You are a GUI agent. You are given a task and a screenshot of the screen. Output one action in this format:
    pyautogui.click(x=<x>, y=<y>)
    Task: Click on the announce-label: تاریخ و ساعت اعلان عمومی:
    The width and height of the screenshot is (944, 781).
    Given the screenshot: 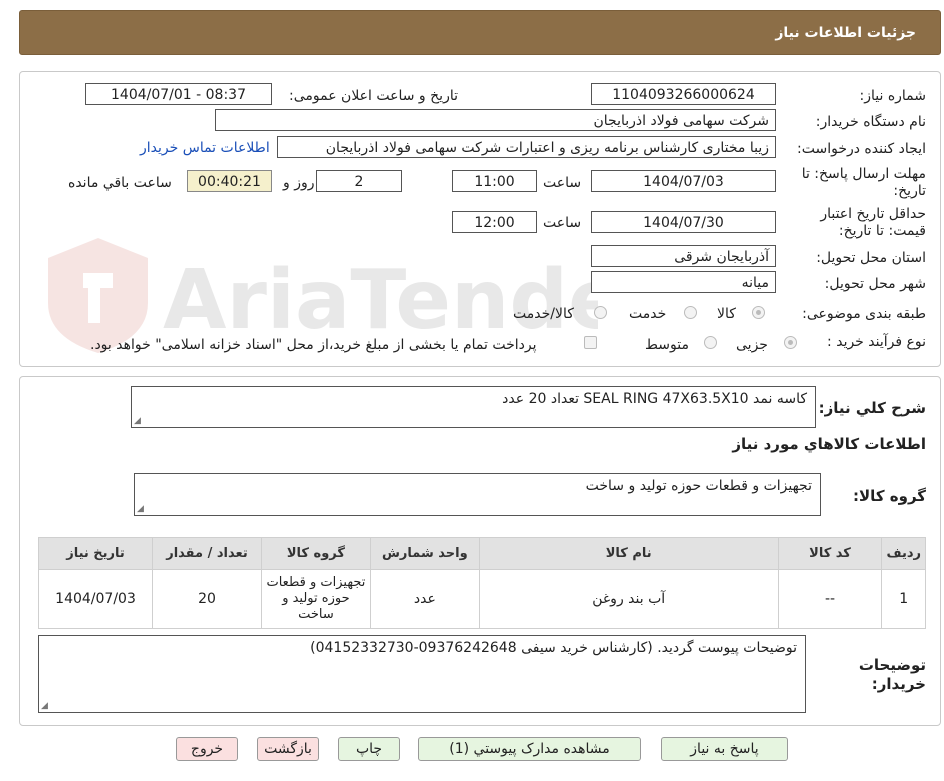 What is the action you would take?
    pyautogui.click(x=373, y=96)
    